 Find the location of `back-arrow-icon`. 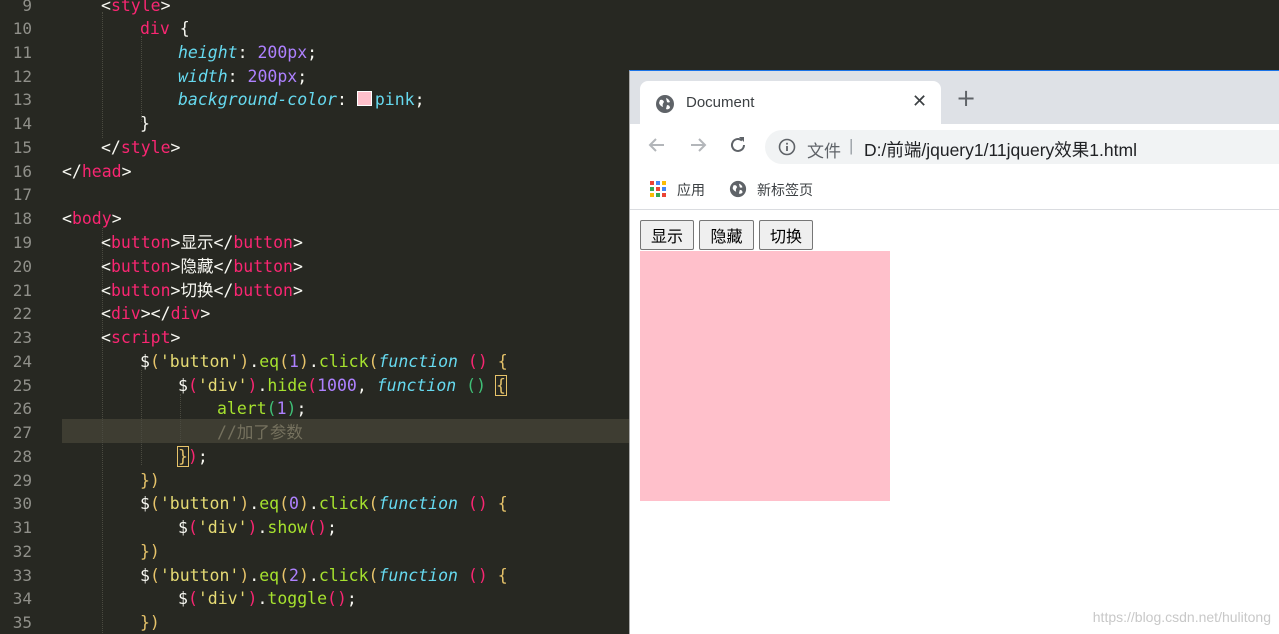

back-arrow-icon is located at coordinates (657, 145).